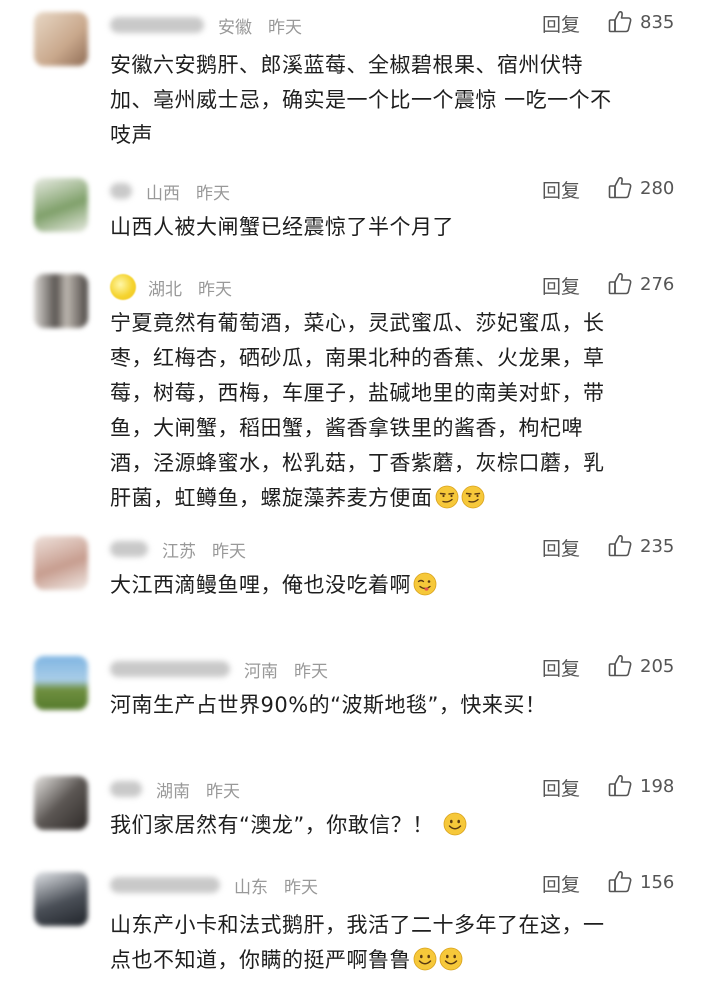 Image resolution: width=708 pixels, height=1000 pixels. Describe the element at coordinates (179, 551) in the screenshot. I see `region-label: 江苏` at that location.